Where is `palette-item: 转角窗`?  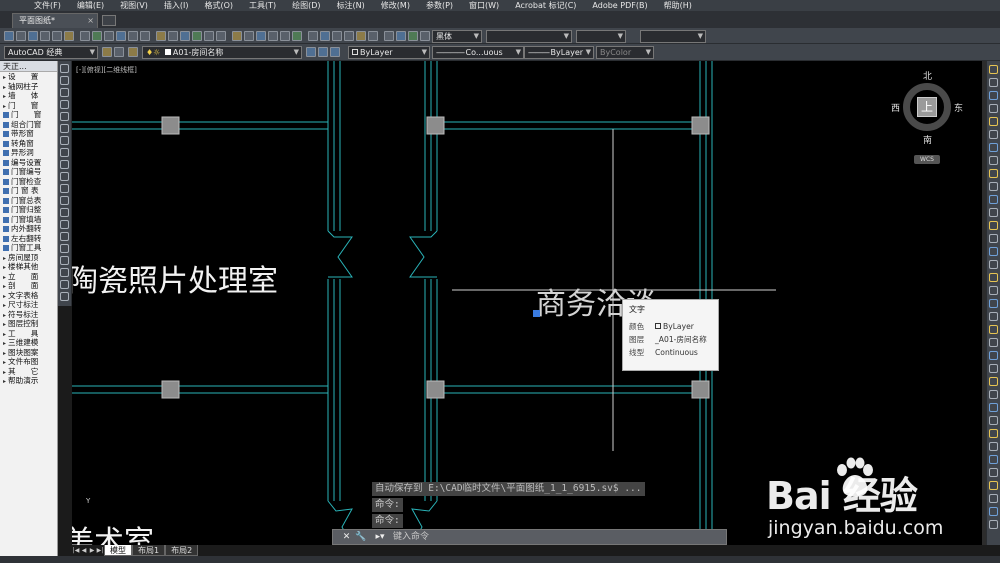
palette-item: 转角窗 is located at coordinates (28, 144).